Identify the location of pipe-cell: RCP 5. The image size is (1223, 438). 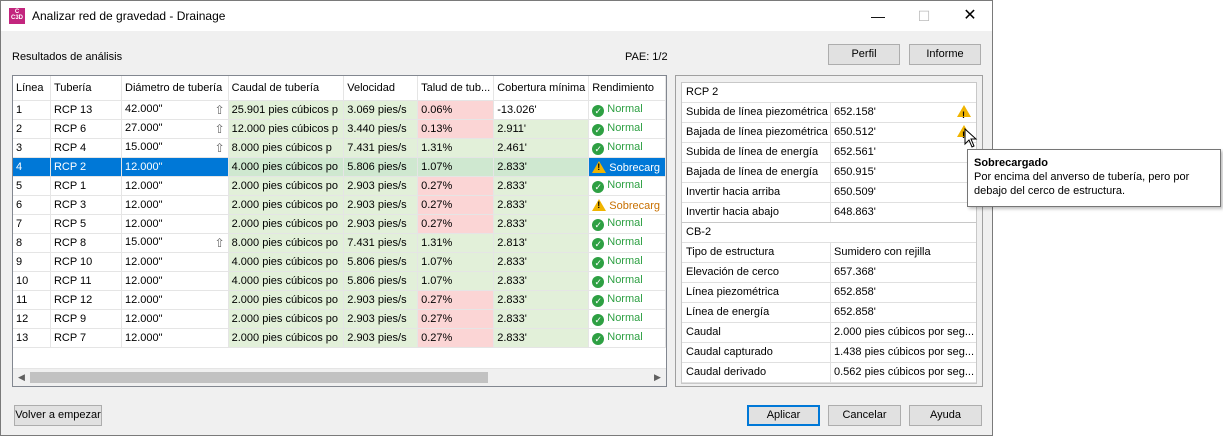
(86, 224).